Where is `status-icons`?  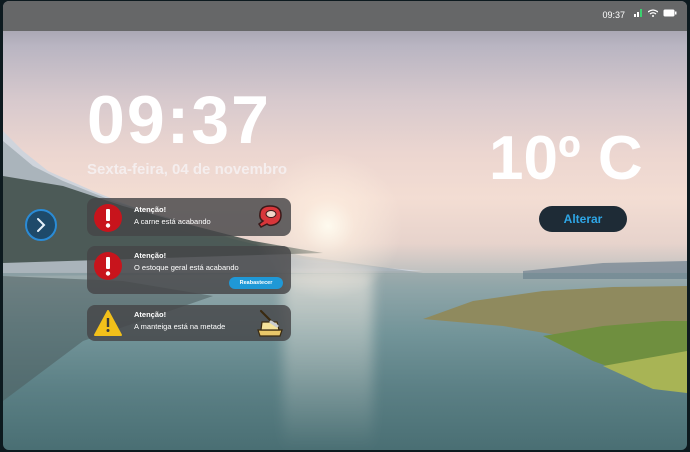 status-icons is located at coordinates (655, 13).